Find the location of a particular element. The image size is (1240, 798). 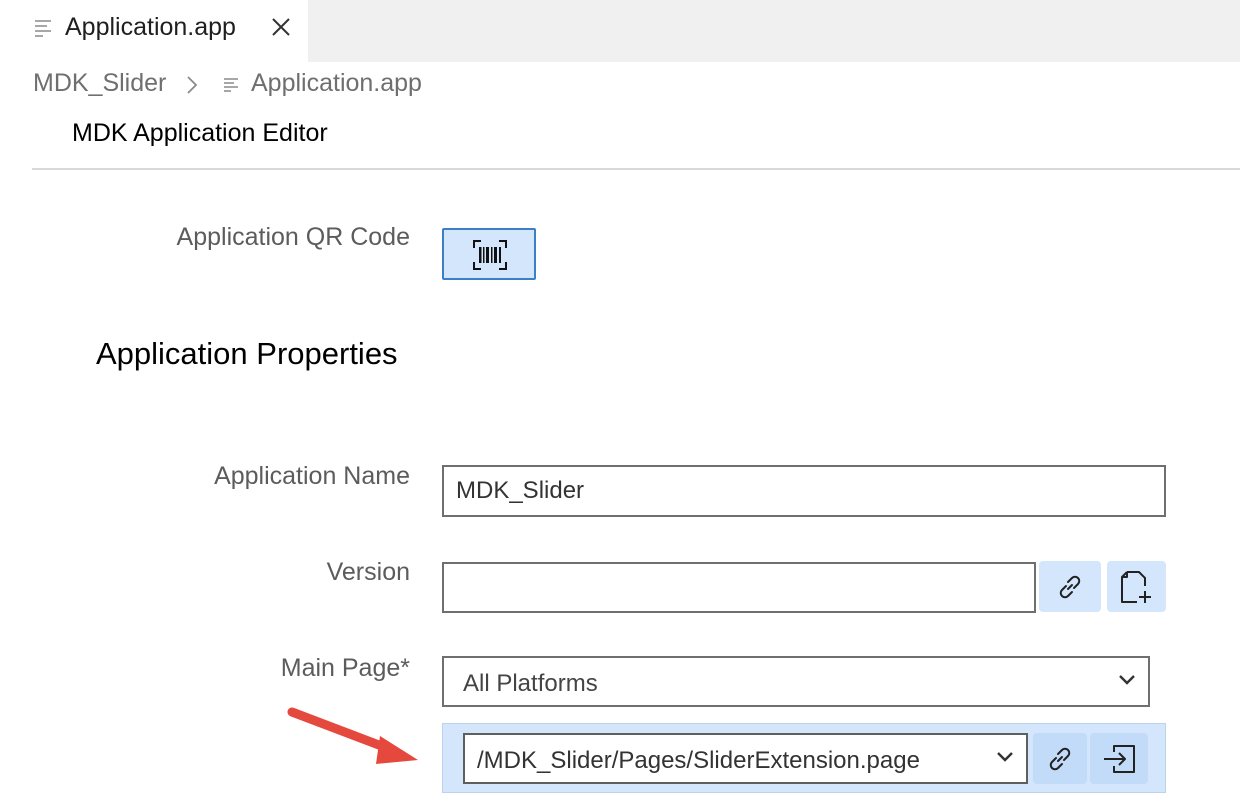

new-file-icon is located at coordinates (1136, 587).